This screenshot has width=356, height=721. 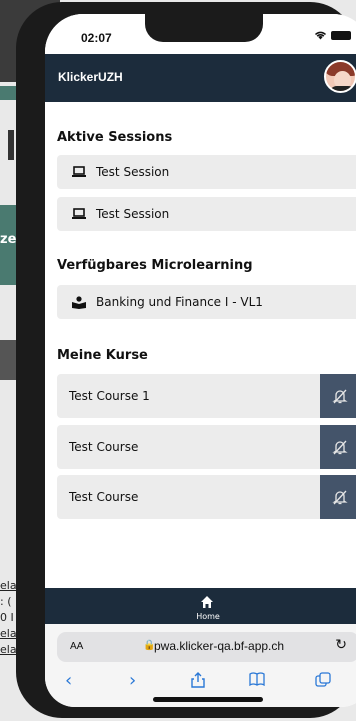 I want to click on forward-icon: ›, so click(x=132, y=681).